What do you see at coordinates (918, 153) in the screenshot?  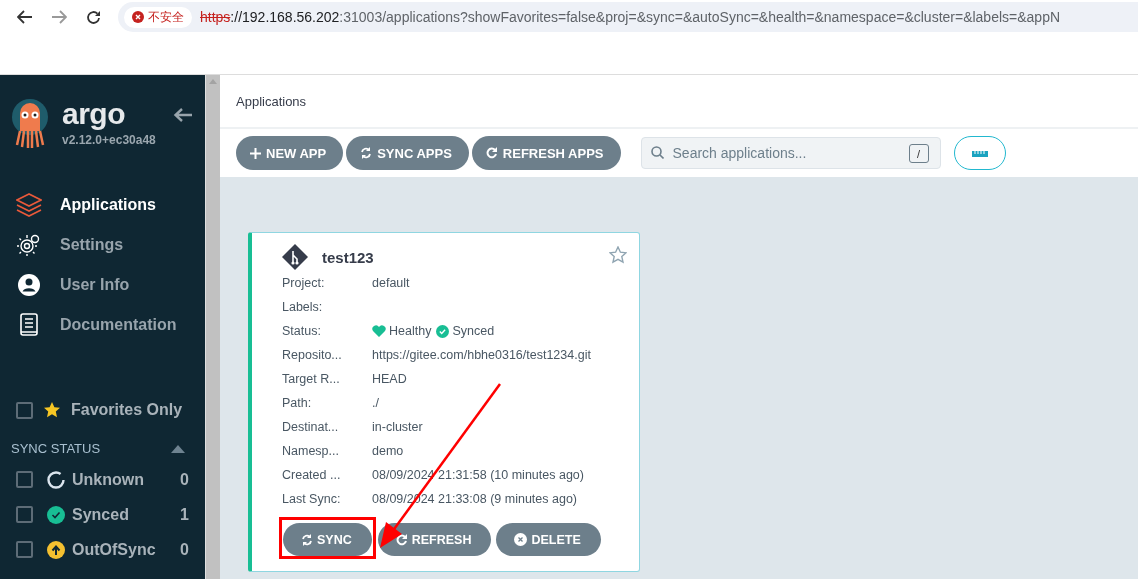 I see `shortcut-key: /` at bounding box center [918, 153].